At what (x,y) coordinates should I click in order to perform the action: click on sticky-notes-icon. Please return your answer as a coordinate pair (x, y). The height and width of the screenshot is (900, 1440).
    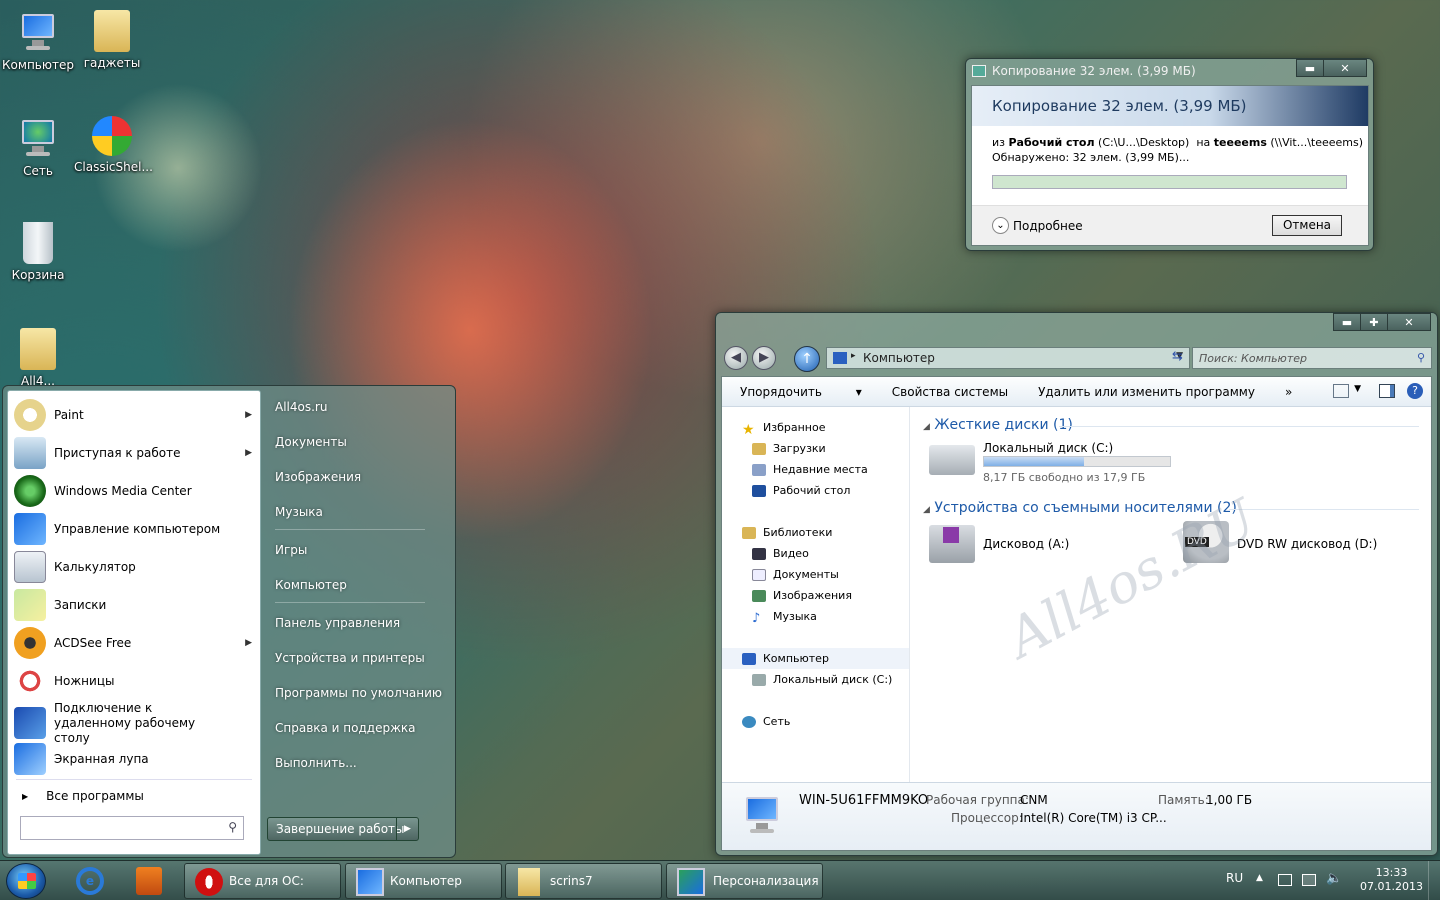
    Looking at the image, I should click on (30, 605).